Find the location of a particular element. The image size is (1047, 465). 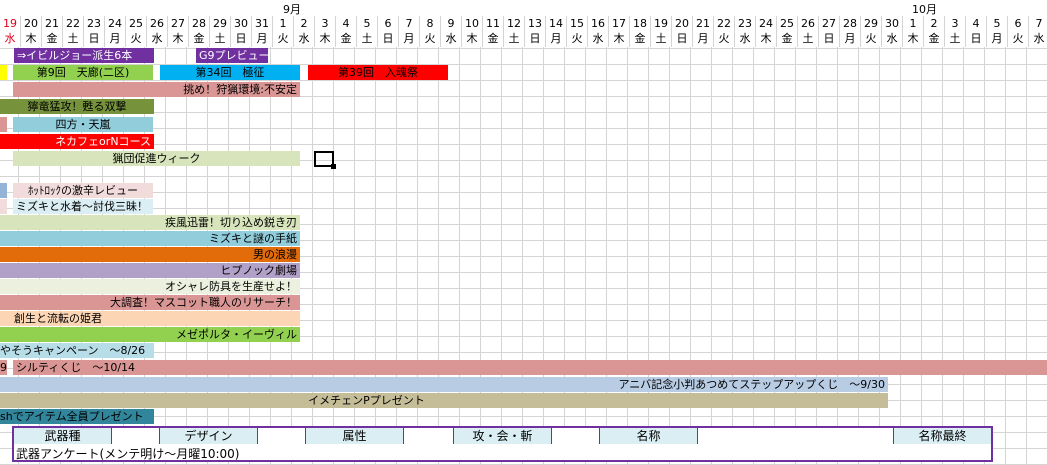

event-bar: ﾎｯﾄﾛｯｸの激辛レビュー is located at coordinates (83, 190).